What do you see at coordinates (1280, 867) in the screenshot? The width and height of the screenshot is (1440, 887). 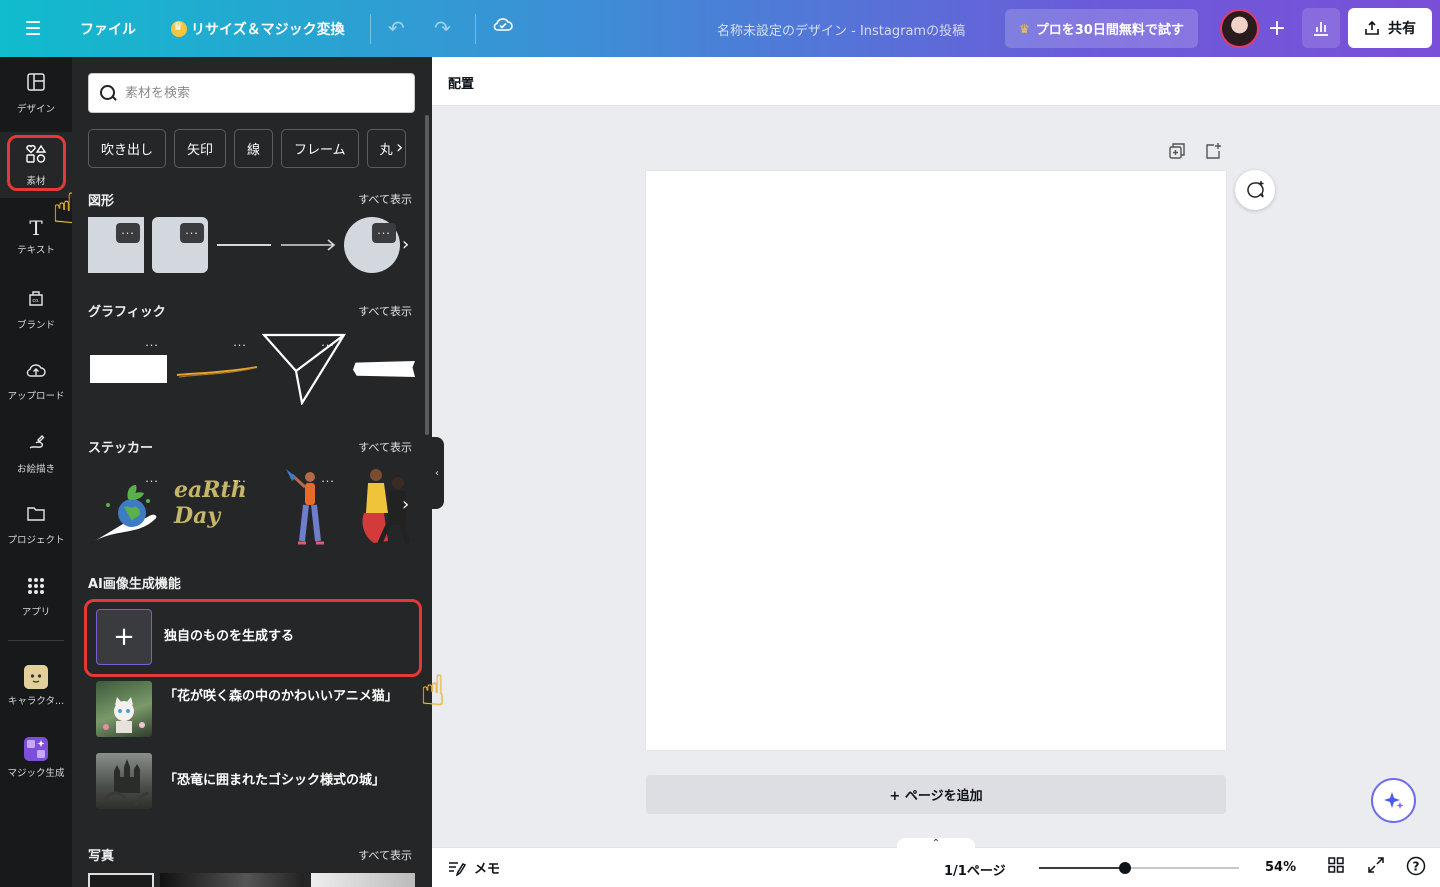 I see `zoom-value: 54%` at bounding box center [1280, 867].